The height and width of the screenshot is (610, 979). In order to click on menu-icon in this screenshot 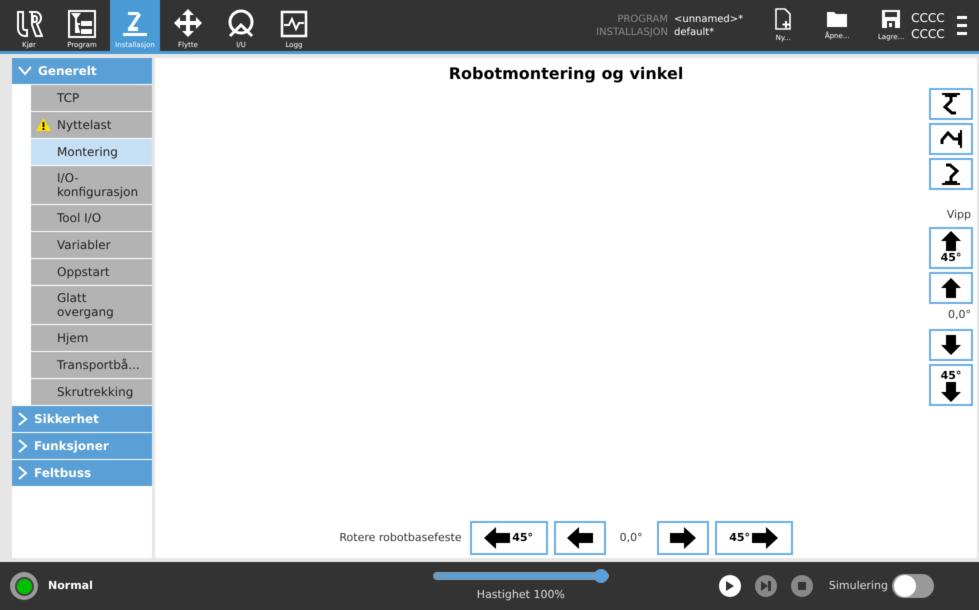, I will do `click(961, 25)`.